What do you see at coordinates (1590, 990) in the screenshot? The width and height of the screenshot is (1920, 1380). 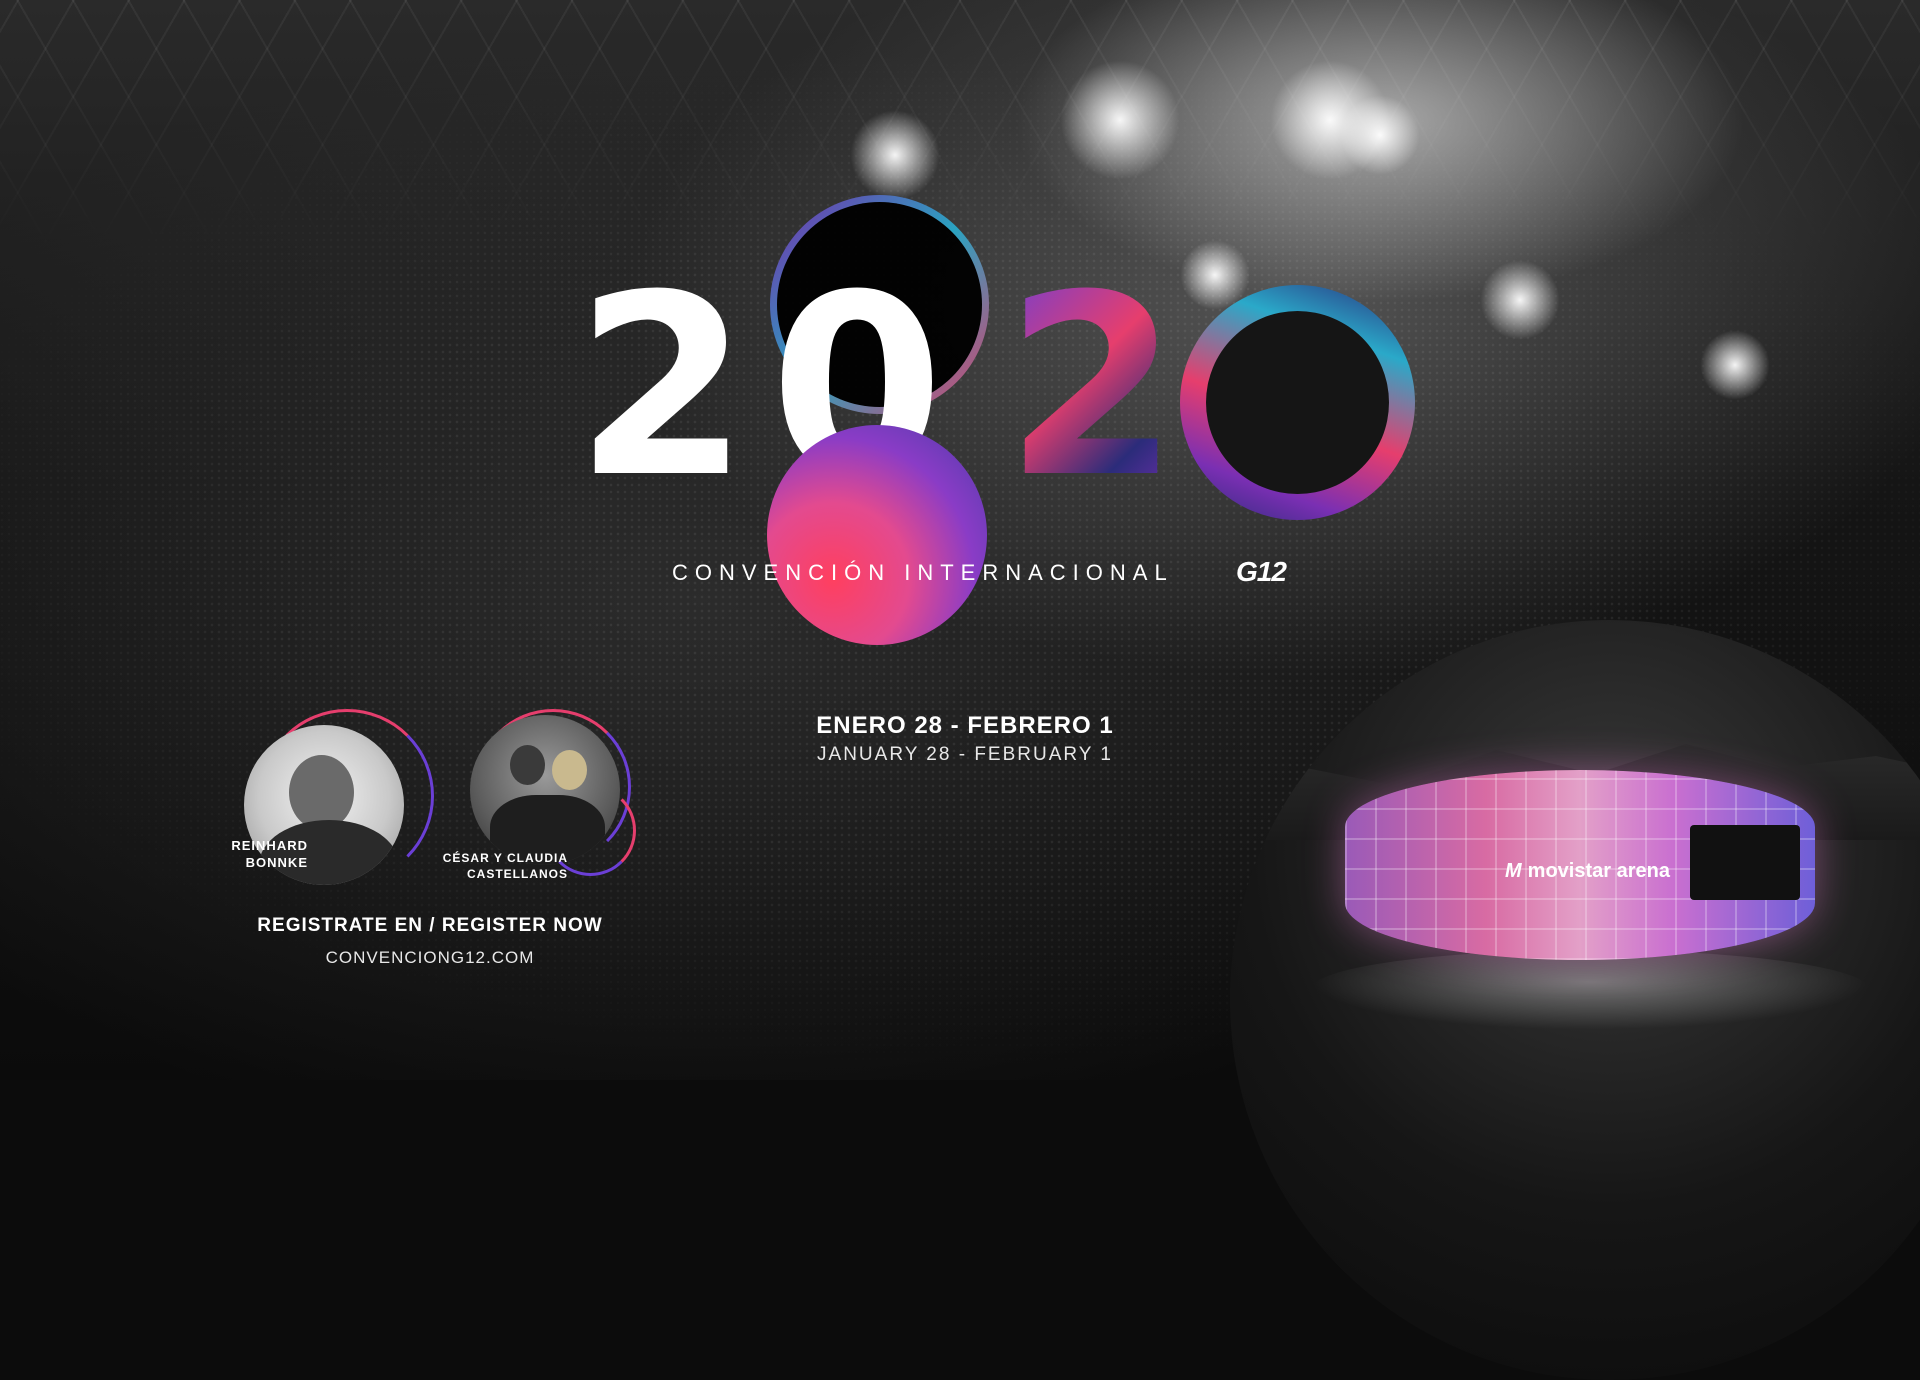 I see `arena-base-glow` at bounding box center [1590, 990].